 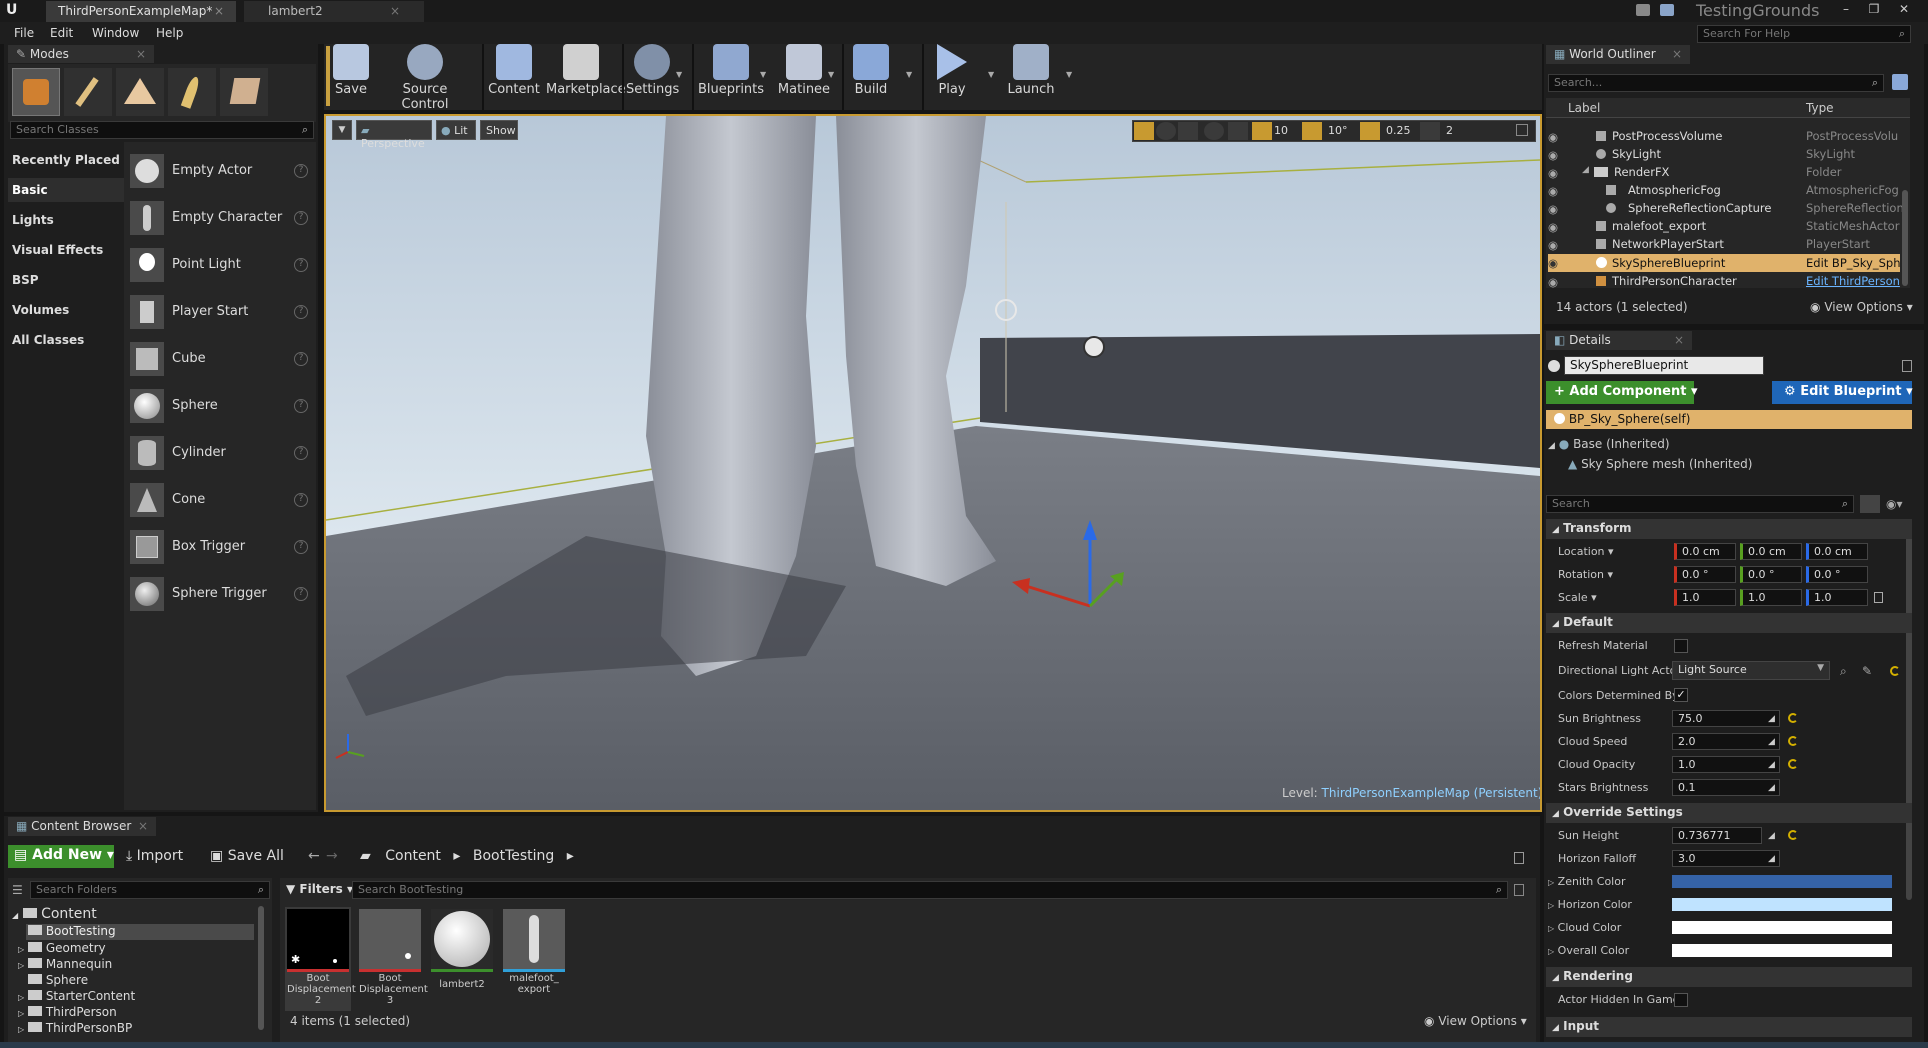 I want to click on sources-toggle-icon: ☰, so click(x=17, y=890).